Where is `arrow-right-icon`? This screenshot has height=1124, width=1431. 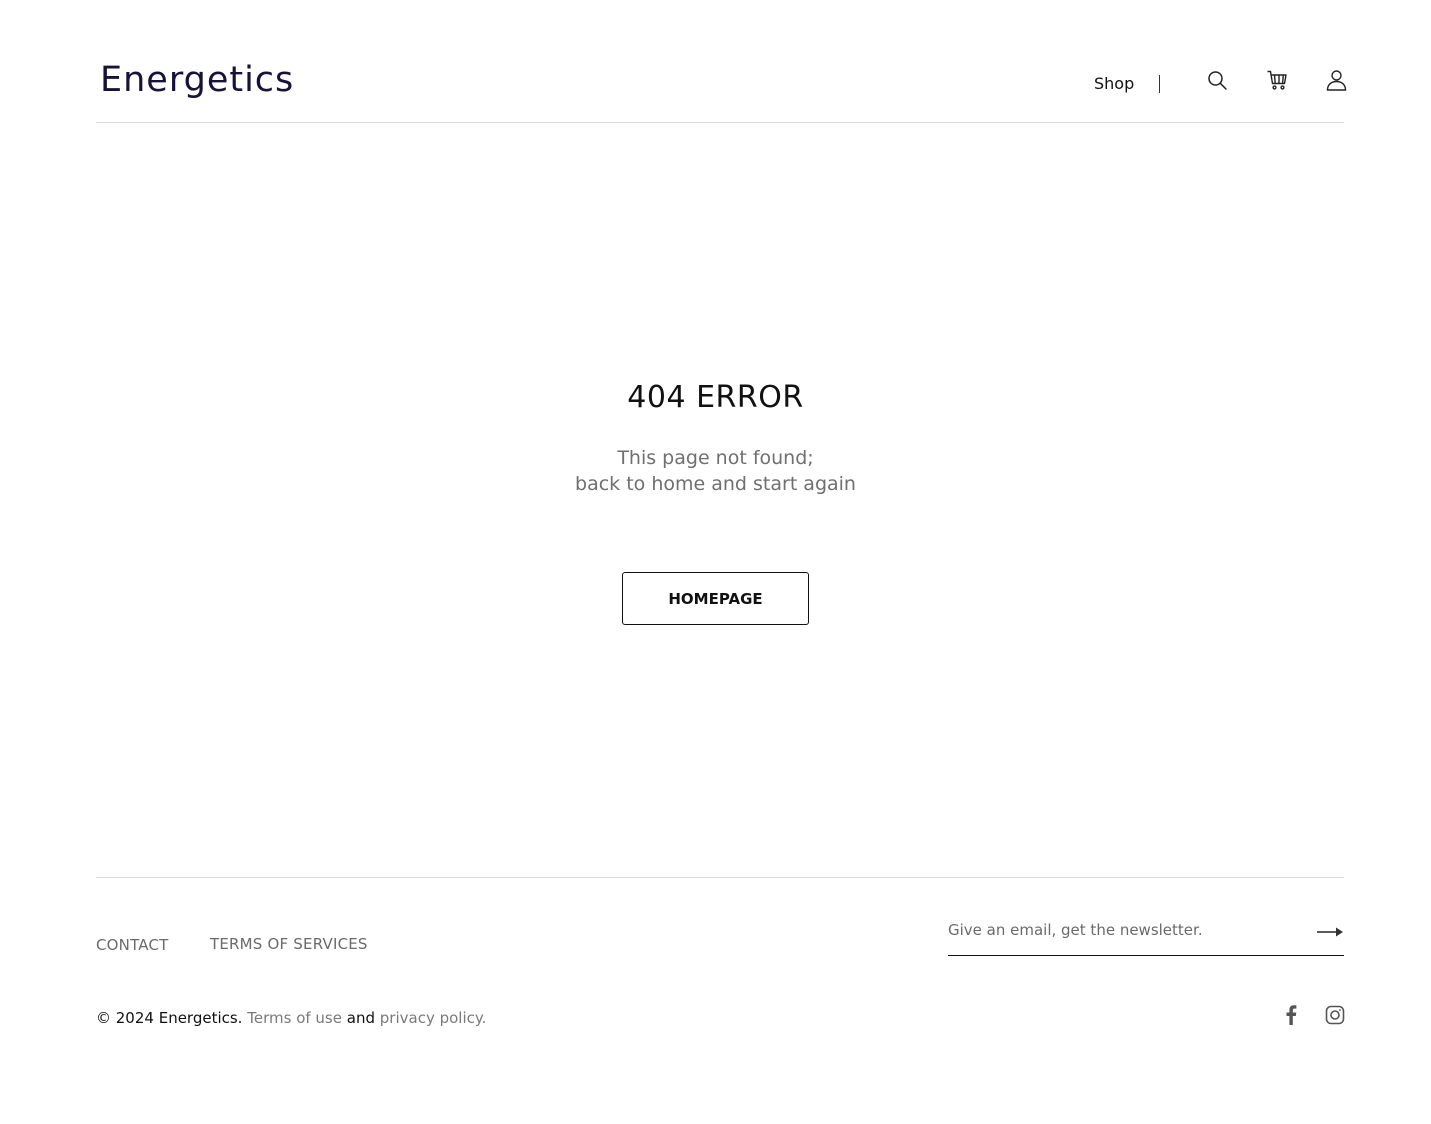
arrow-right-icon is located at coordinates (1330, 932).